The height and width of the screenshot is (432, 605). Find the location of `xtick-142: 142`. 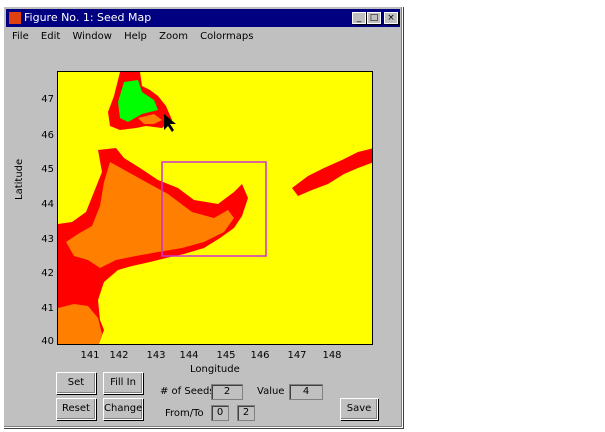

xtick-142: 142 is located at coordinates (119, 355).